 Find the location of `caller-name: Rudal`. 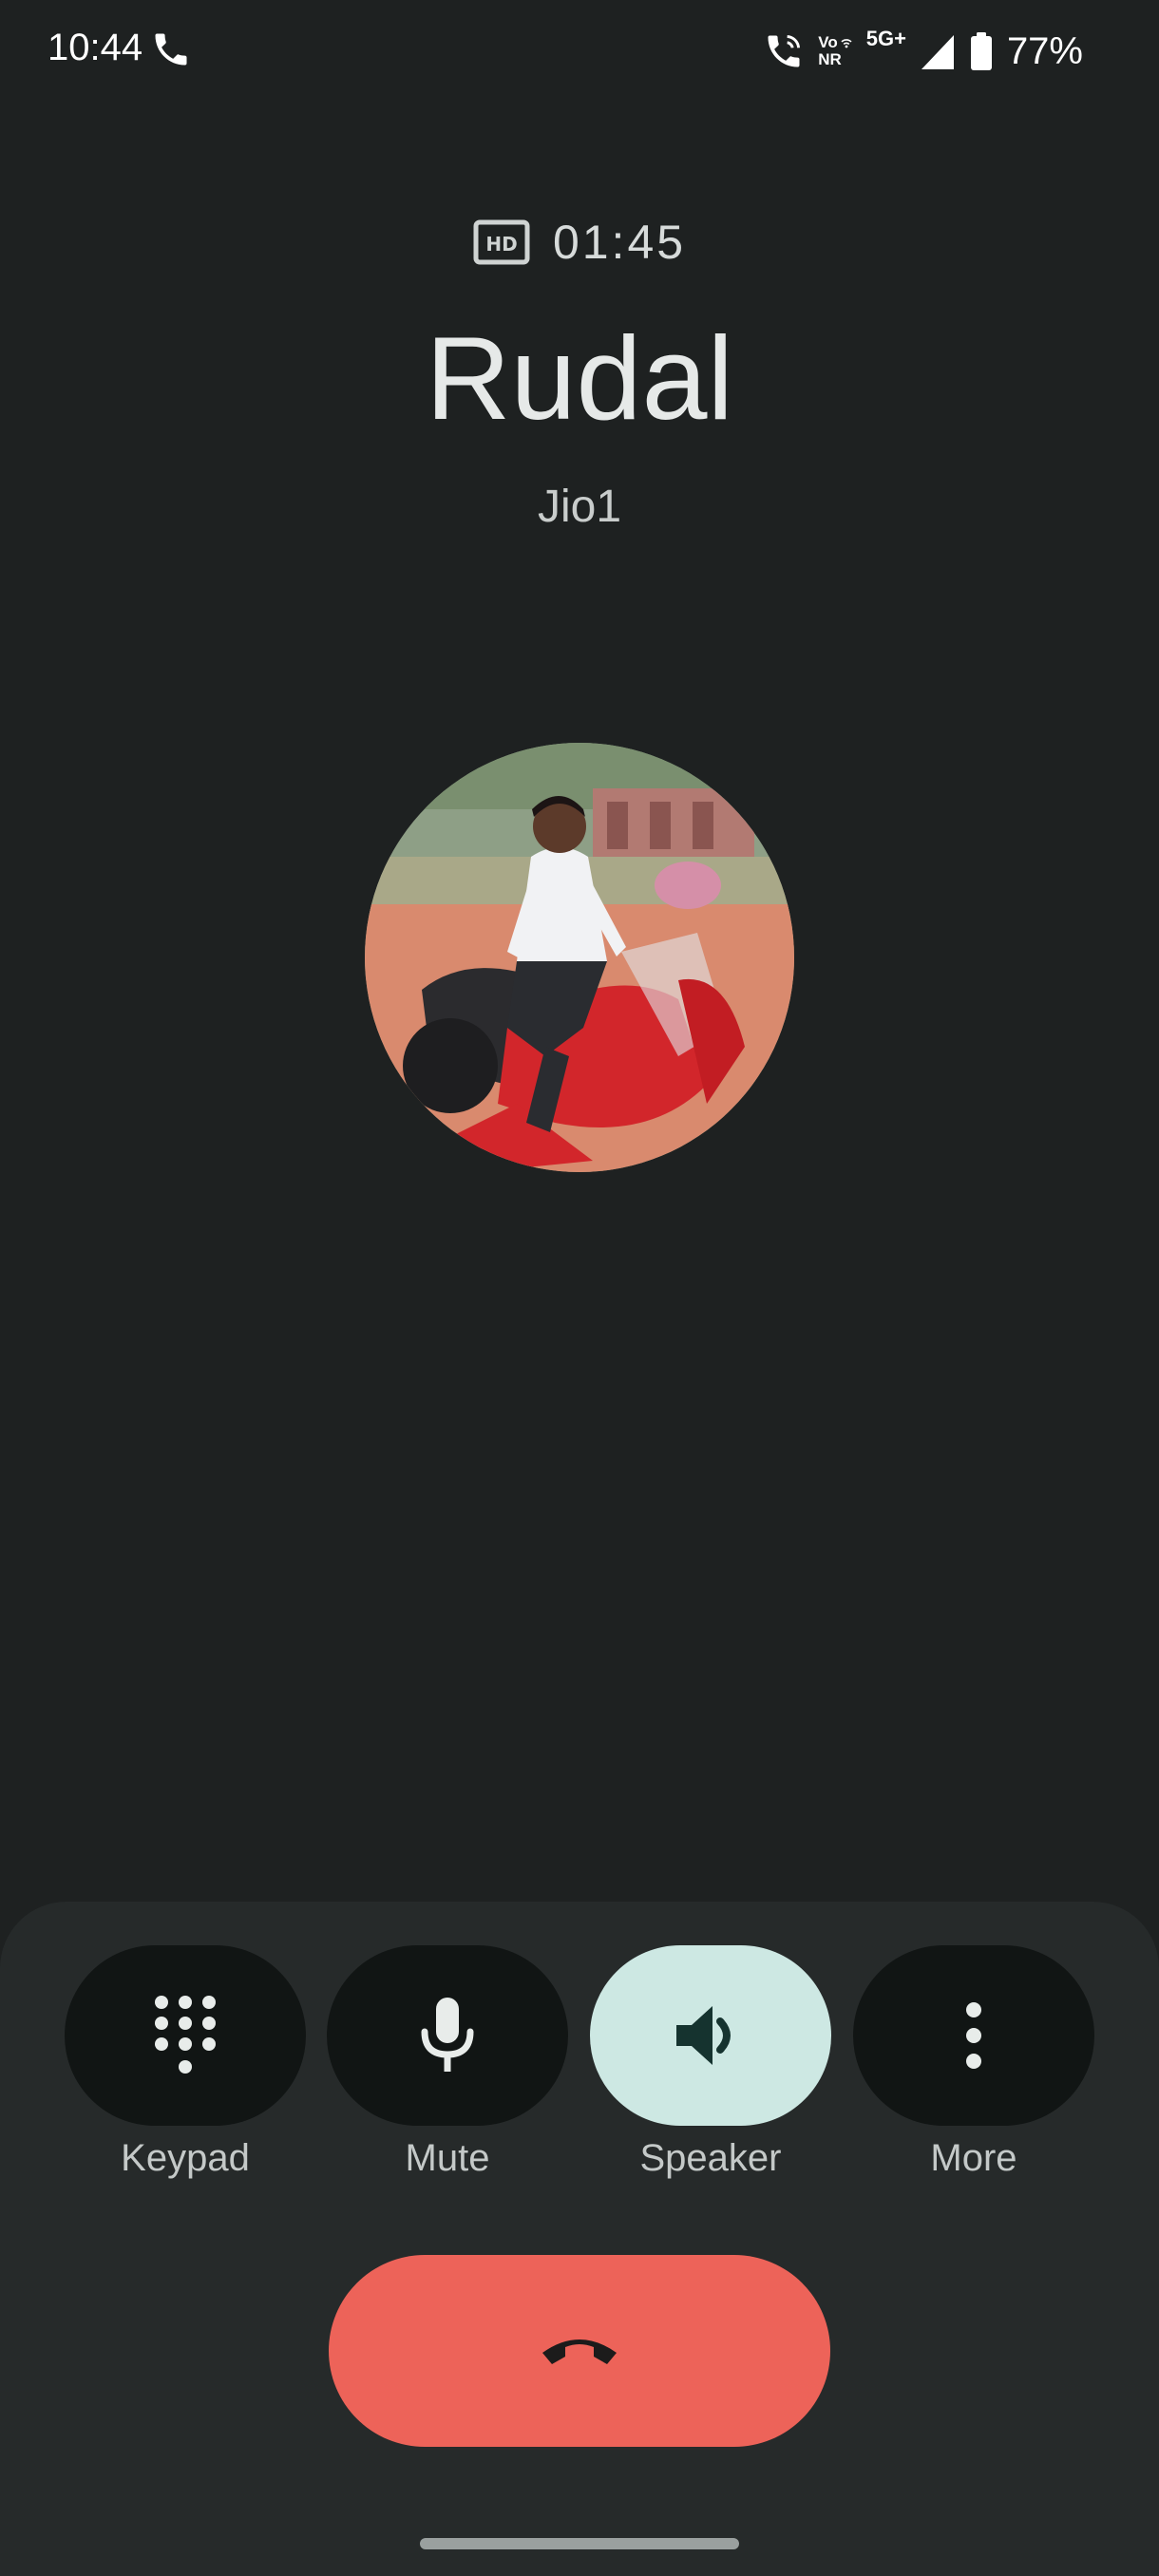

caller-name: Rudal is located at coordinates (579, 379).